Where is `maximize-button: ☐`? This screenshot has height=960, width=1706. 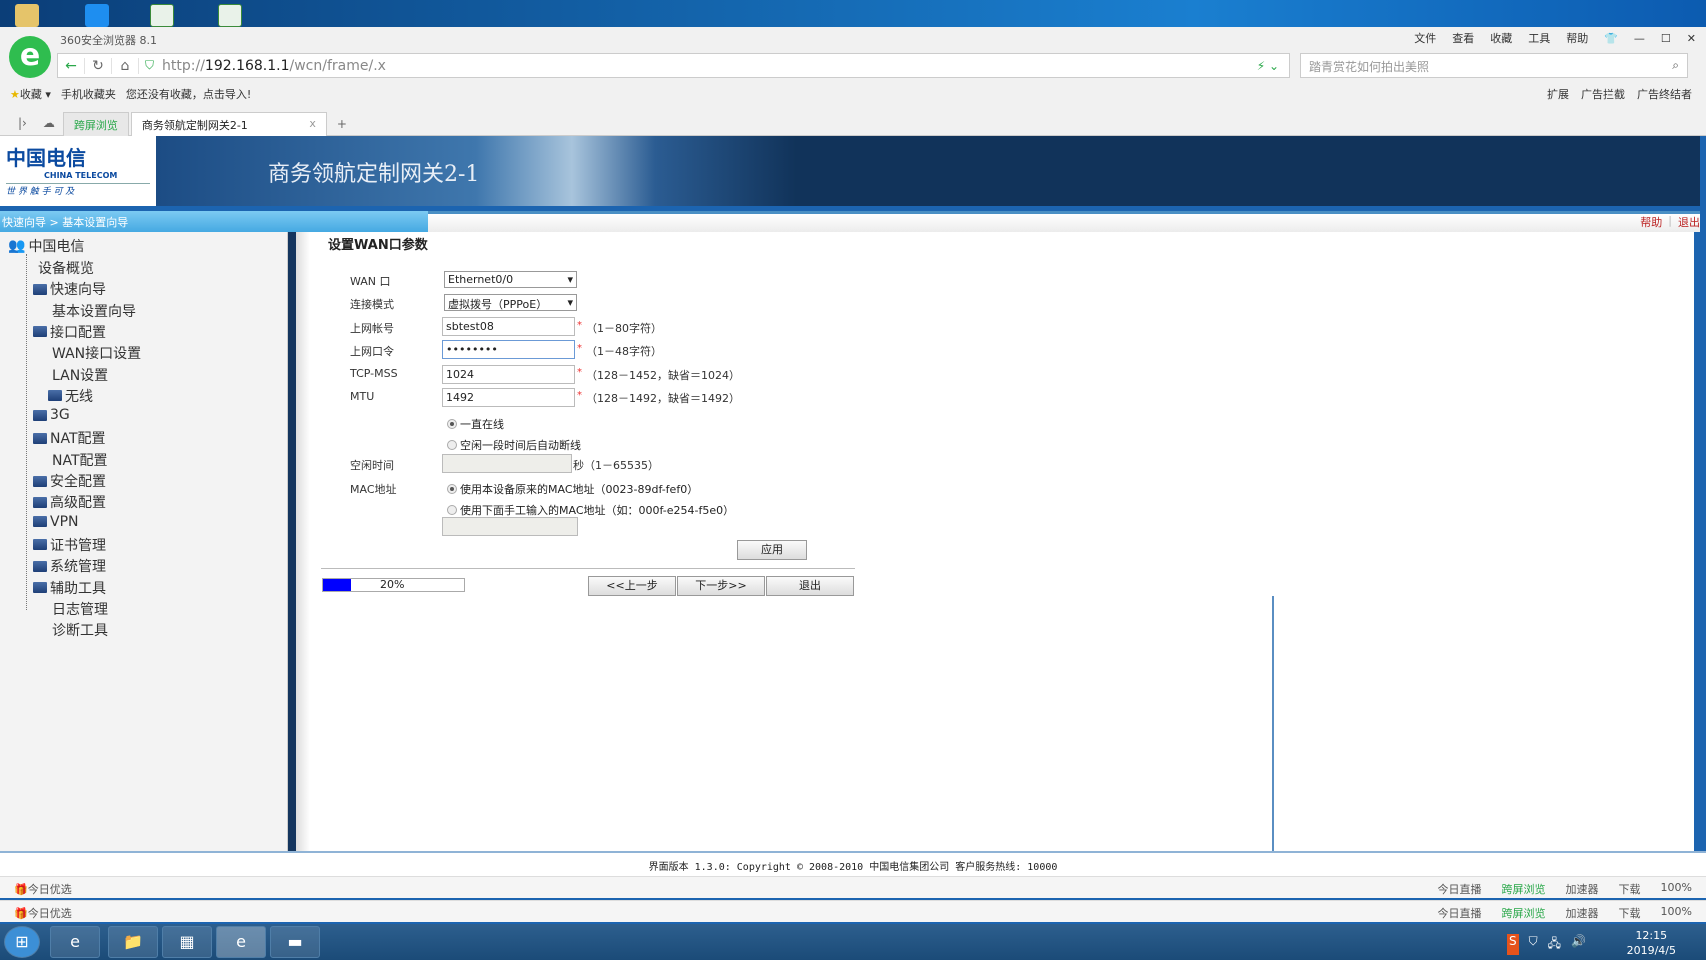
maximize-button: ☐ is located at coordinates (1666, 38).